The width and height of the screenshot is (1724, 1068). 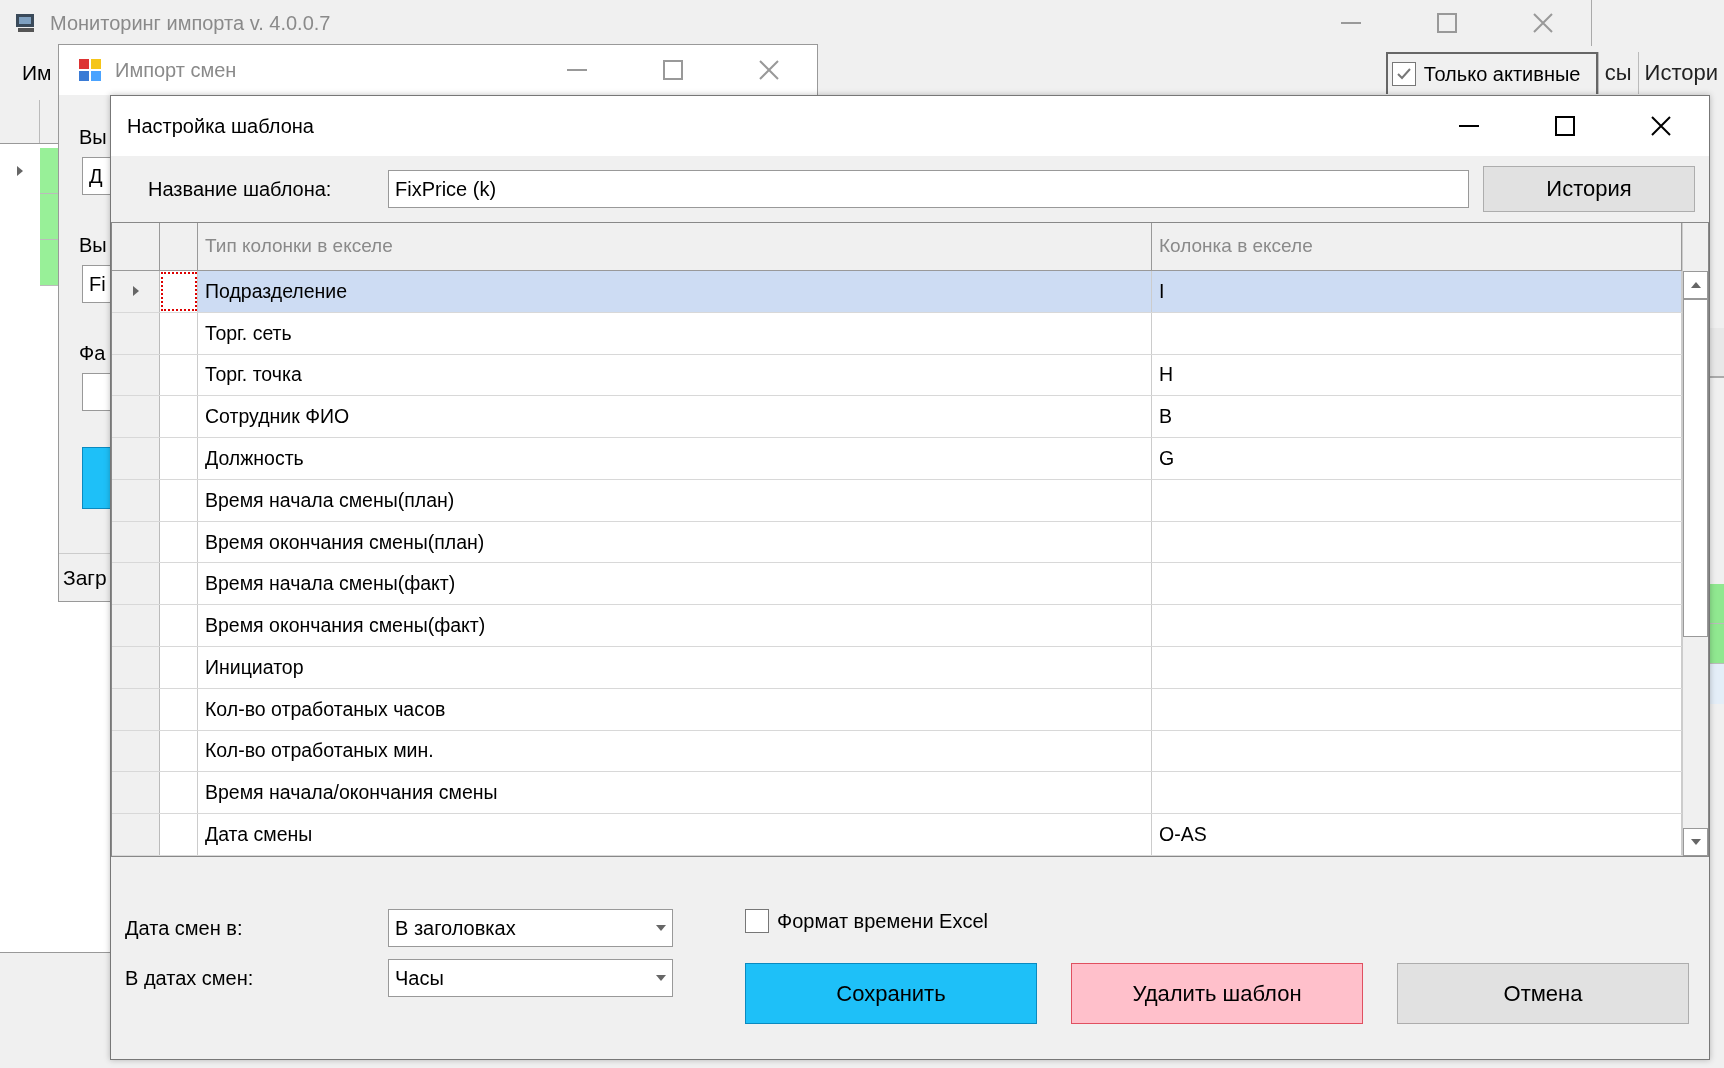 I want to click on window-title: Мониторинг импорта v. 4.0.0.7, so click(x=190, y=23).